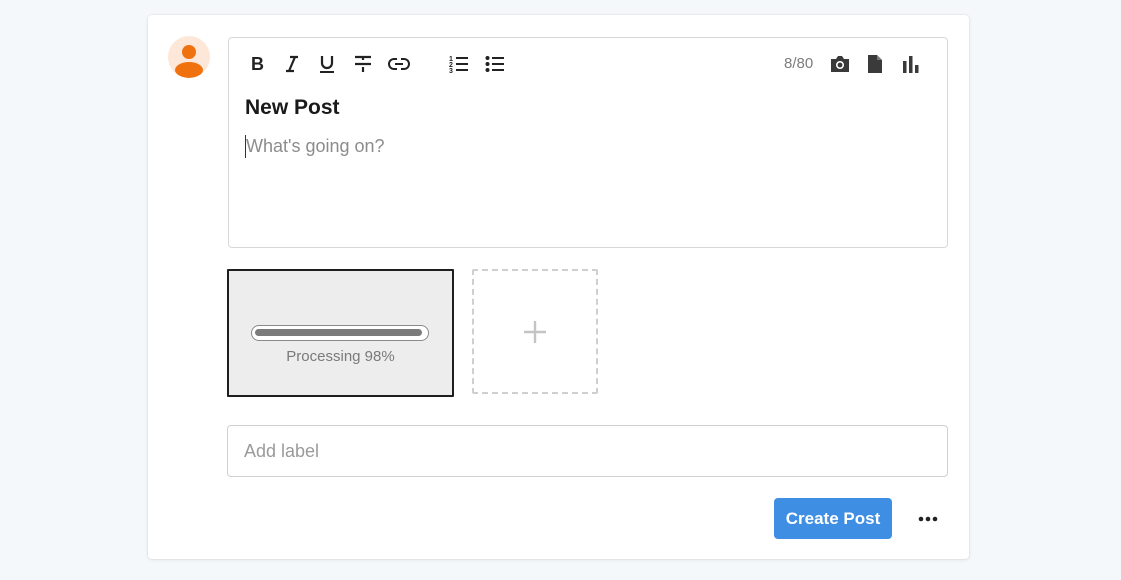 This screenshot has width=1121, height=580. I want to click on link-icon, so click(399, 64).